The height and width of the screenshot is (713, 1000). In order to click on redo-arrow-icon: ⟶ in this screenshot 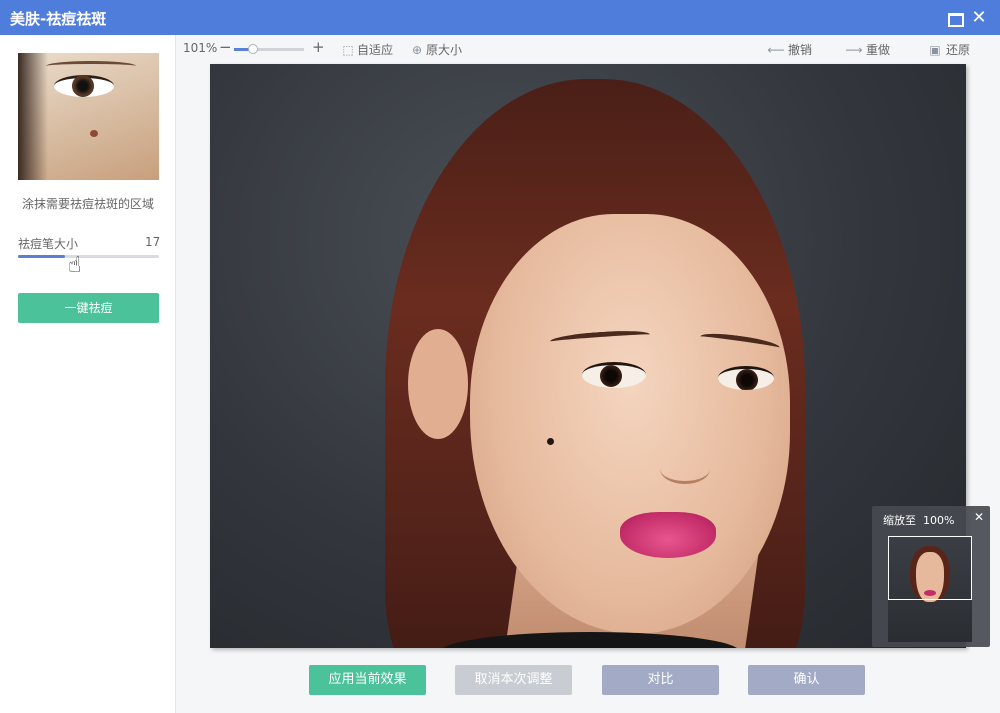, I will do `click(854, 50)`.